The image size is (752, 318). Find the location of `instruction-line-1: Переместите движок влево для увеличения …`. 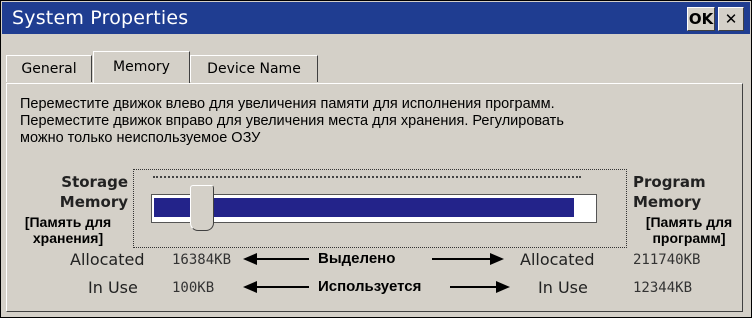

instruction-line-1: Переместите движок влево для увеличения … is located at coordinates (287, 104).